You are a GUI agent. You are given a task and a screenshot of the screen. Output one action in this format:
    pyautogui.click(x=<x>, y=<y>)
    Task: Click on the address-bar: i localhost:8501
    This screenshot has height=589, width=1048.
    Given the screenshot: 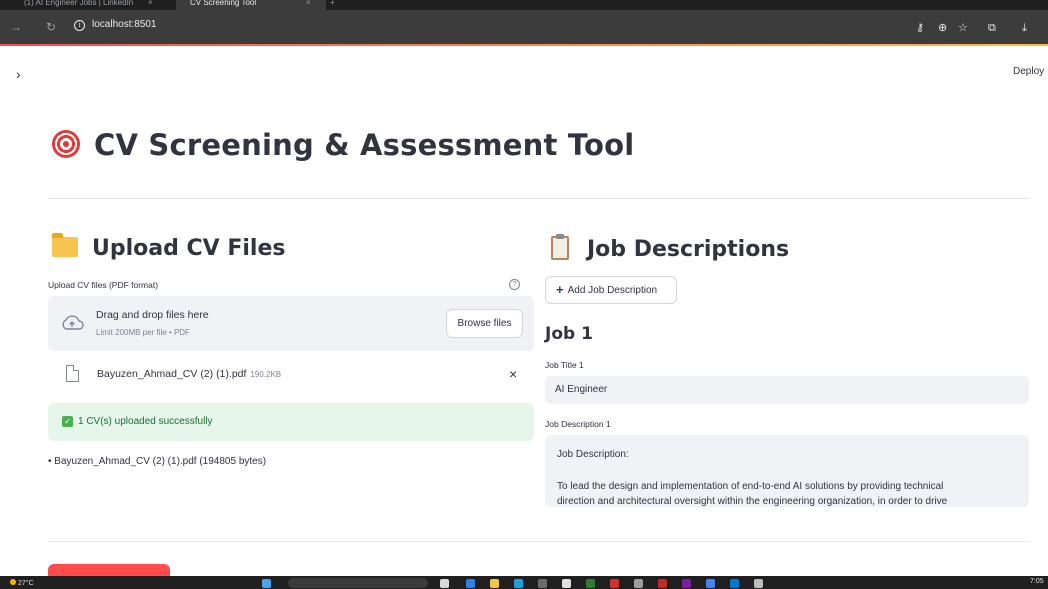 What is the action you would take?
    pyautogui.click(x=554, y=26)
    